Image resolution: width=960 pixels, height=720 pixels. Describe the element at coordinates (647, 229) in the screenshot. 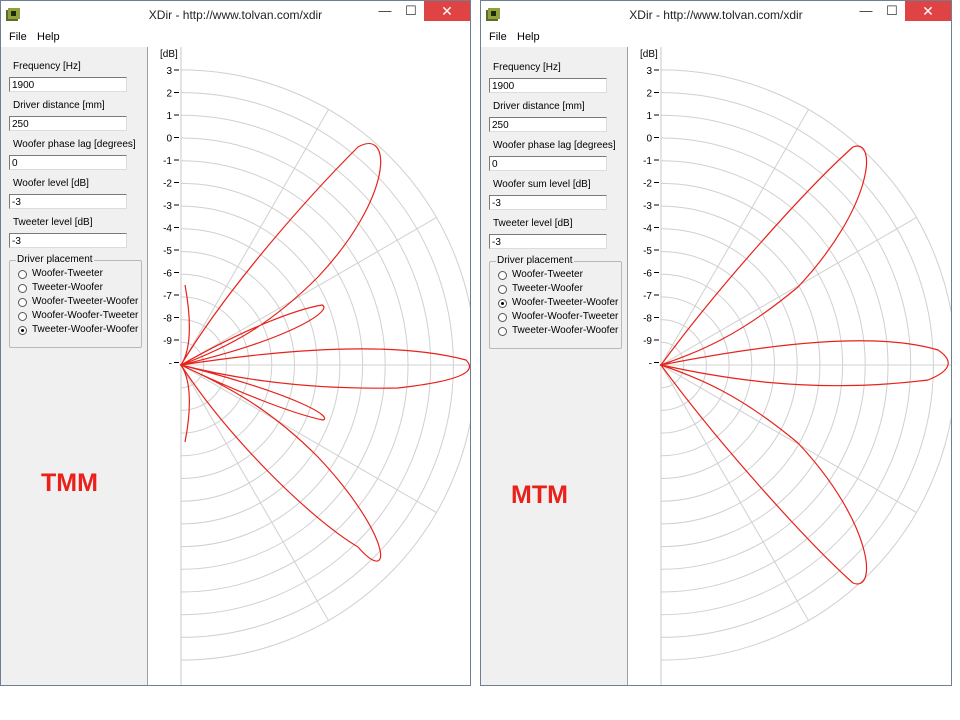

I see `db-tick-label: -4` at that location.